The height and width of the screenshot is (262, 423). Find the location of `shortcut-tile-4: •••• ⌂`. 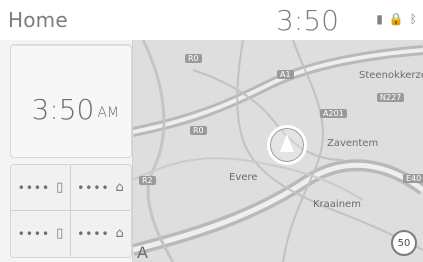

shortcut-tile-4: •••• ⌂ is located at coordinates (100, 233).